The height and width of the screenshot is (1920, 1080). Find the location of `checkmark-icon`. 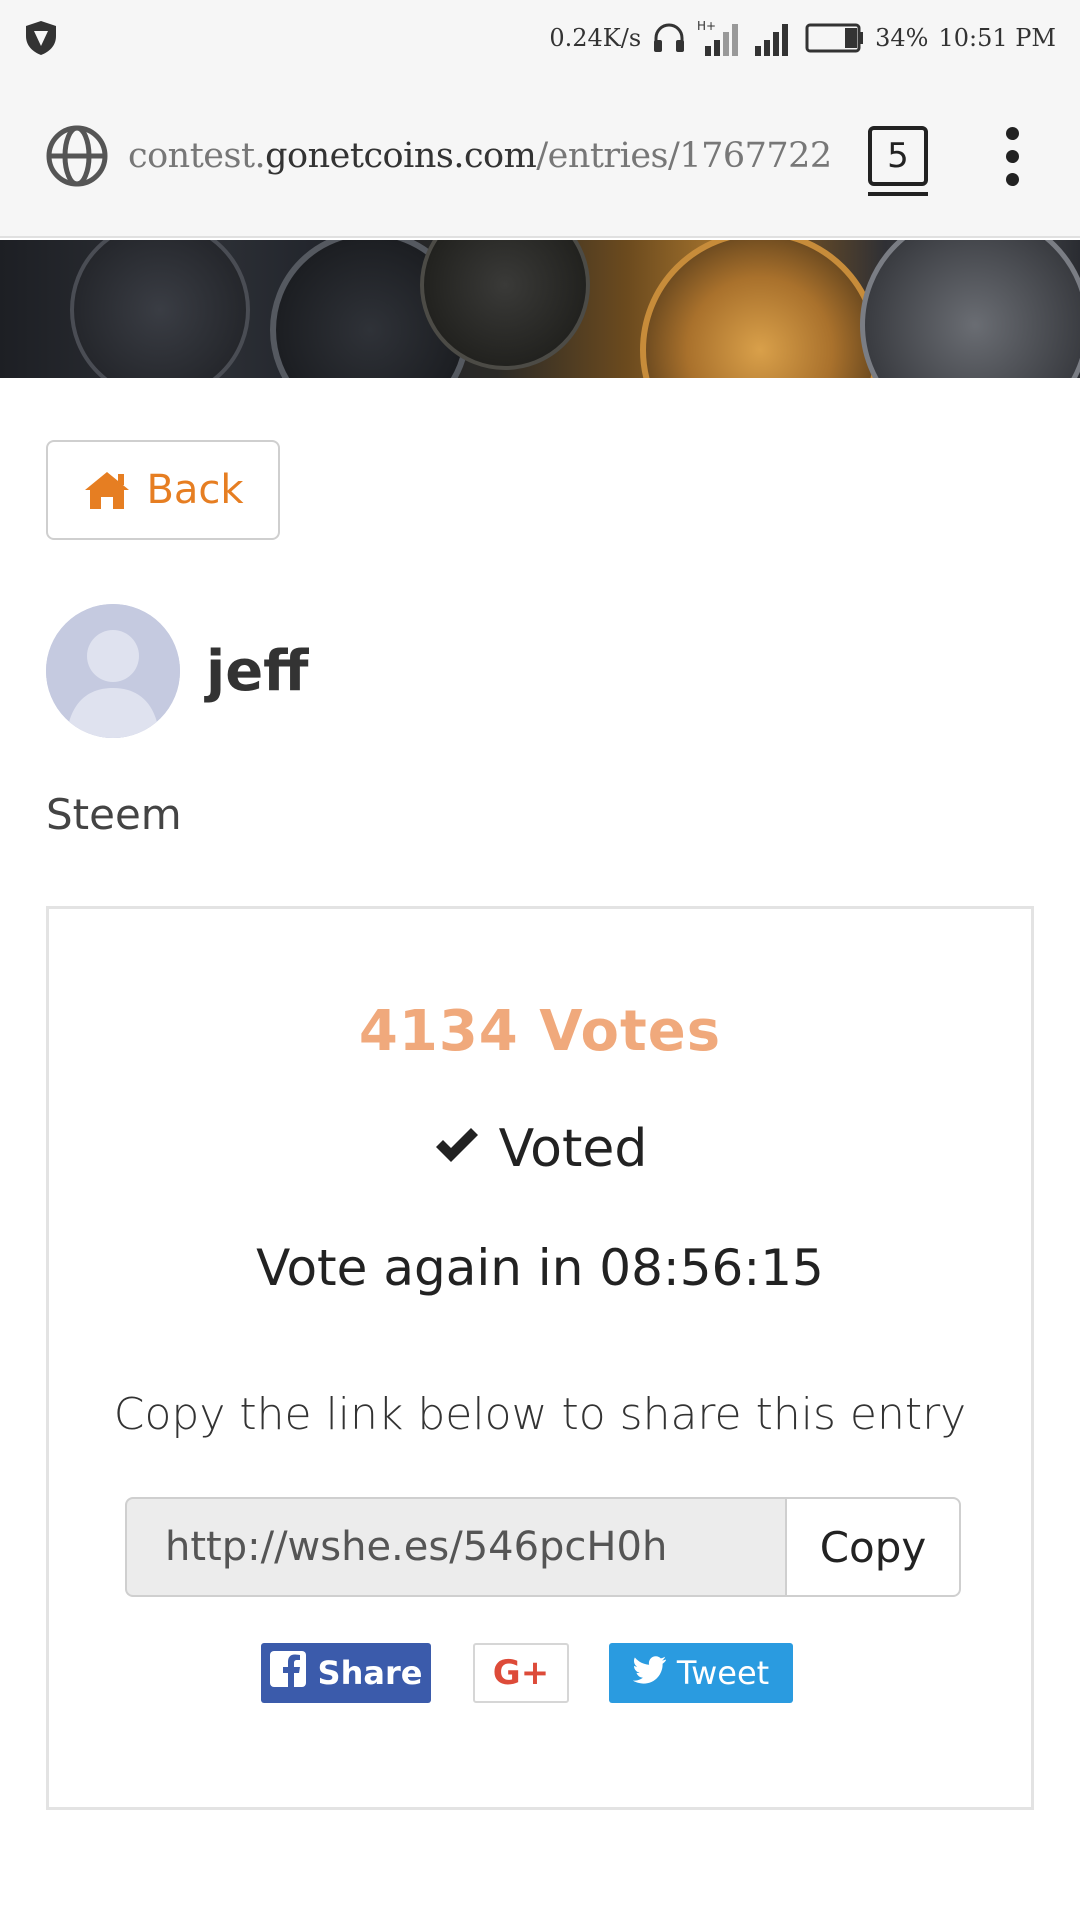

checkmark-icon is located at coordinates (457, 1149).